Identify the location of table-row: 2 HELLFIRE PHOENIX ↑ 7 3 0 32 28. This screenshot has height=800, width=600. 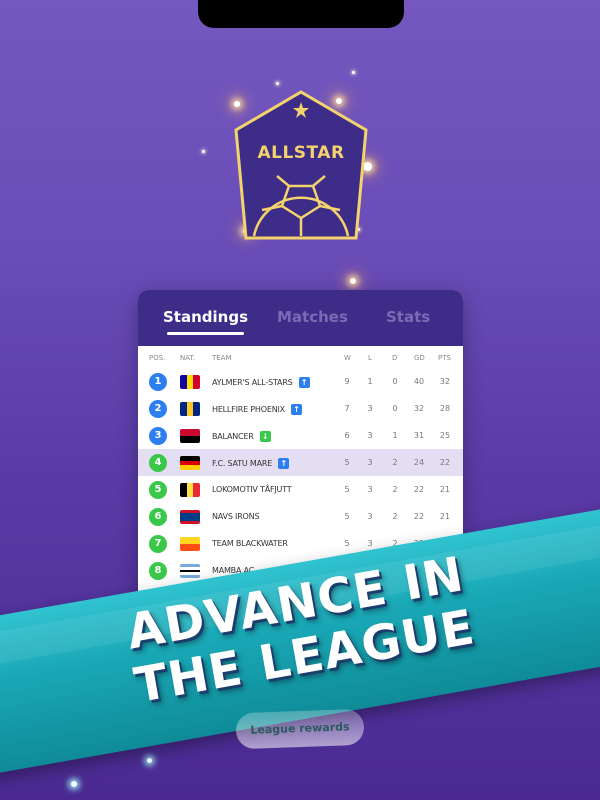
(300, 408).